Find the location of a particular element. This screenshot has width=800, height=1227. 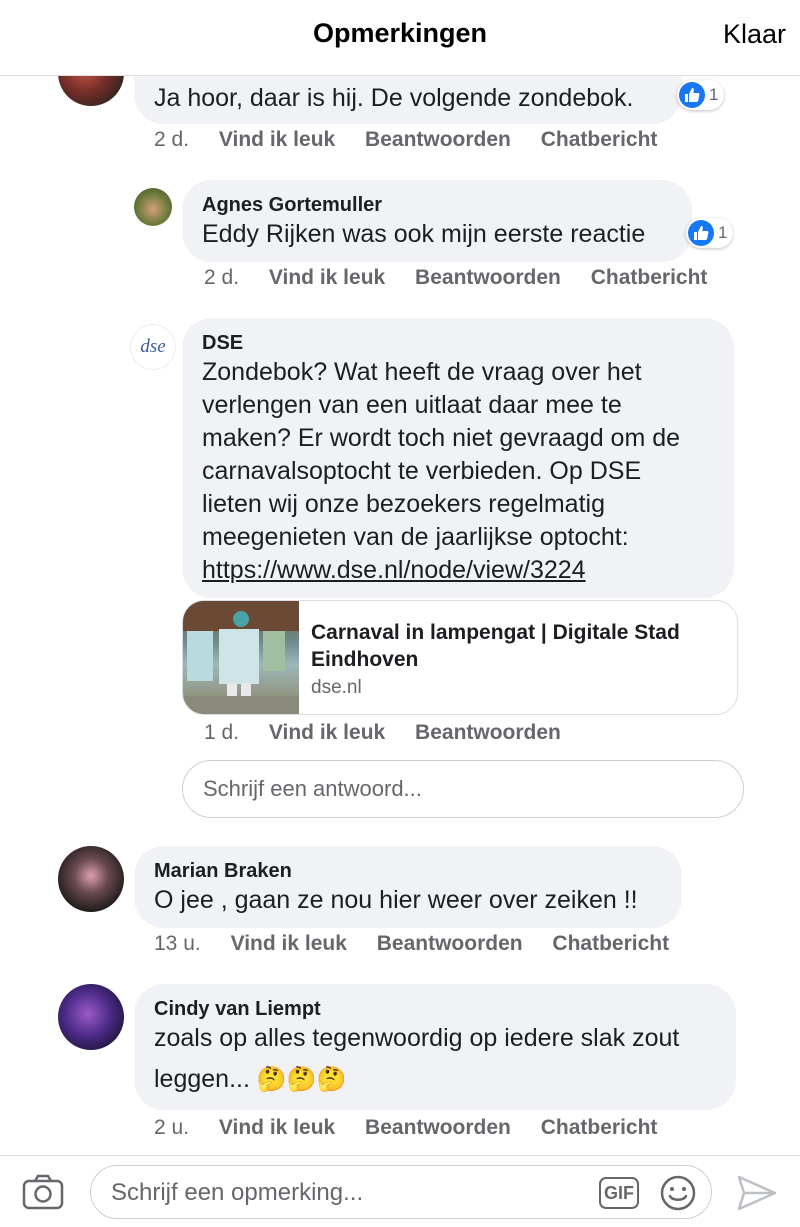

preview-image is located at coordinates (241, 657).